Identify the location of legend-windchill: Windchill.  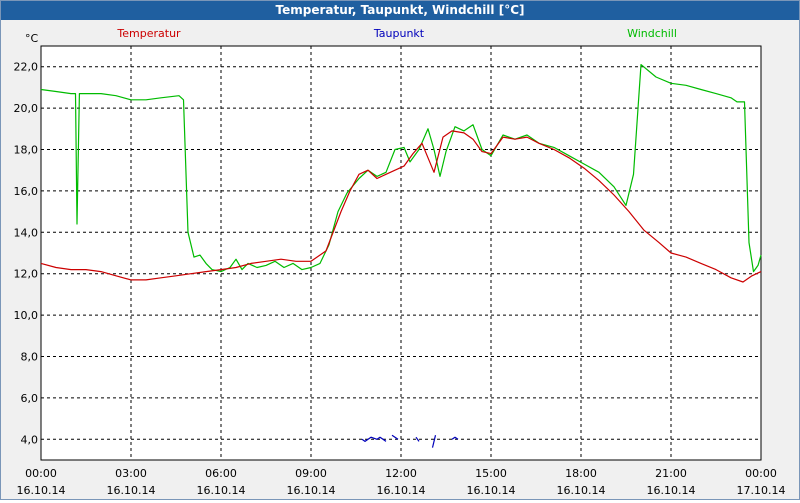
(652, 33).